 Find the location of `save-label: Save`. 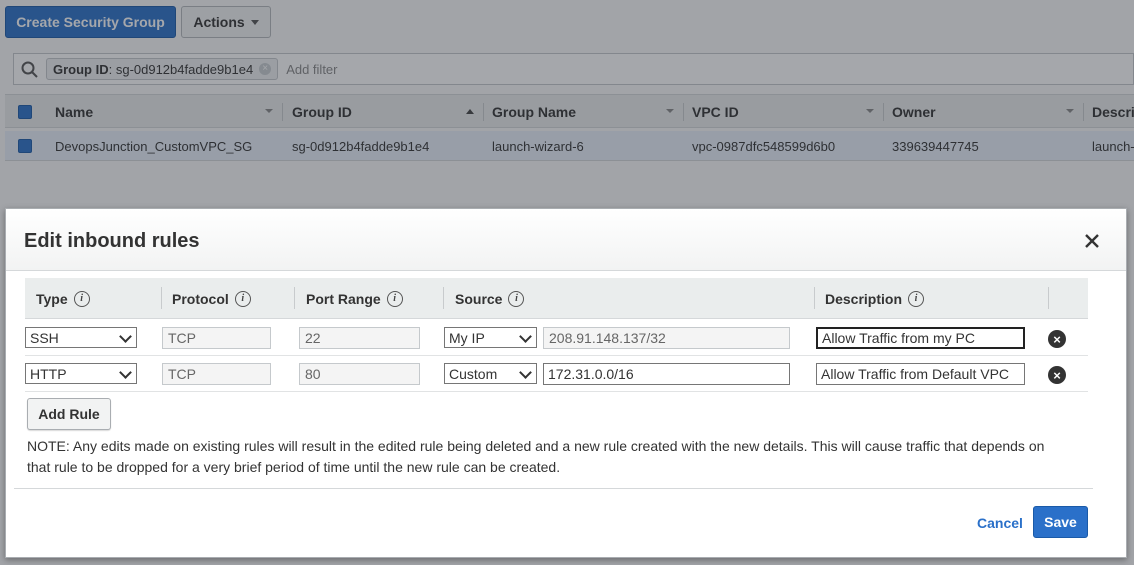

save-label: Save is located at coordinates (1060, 522).